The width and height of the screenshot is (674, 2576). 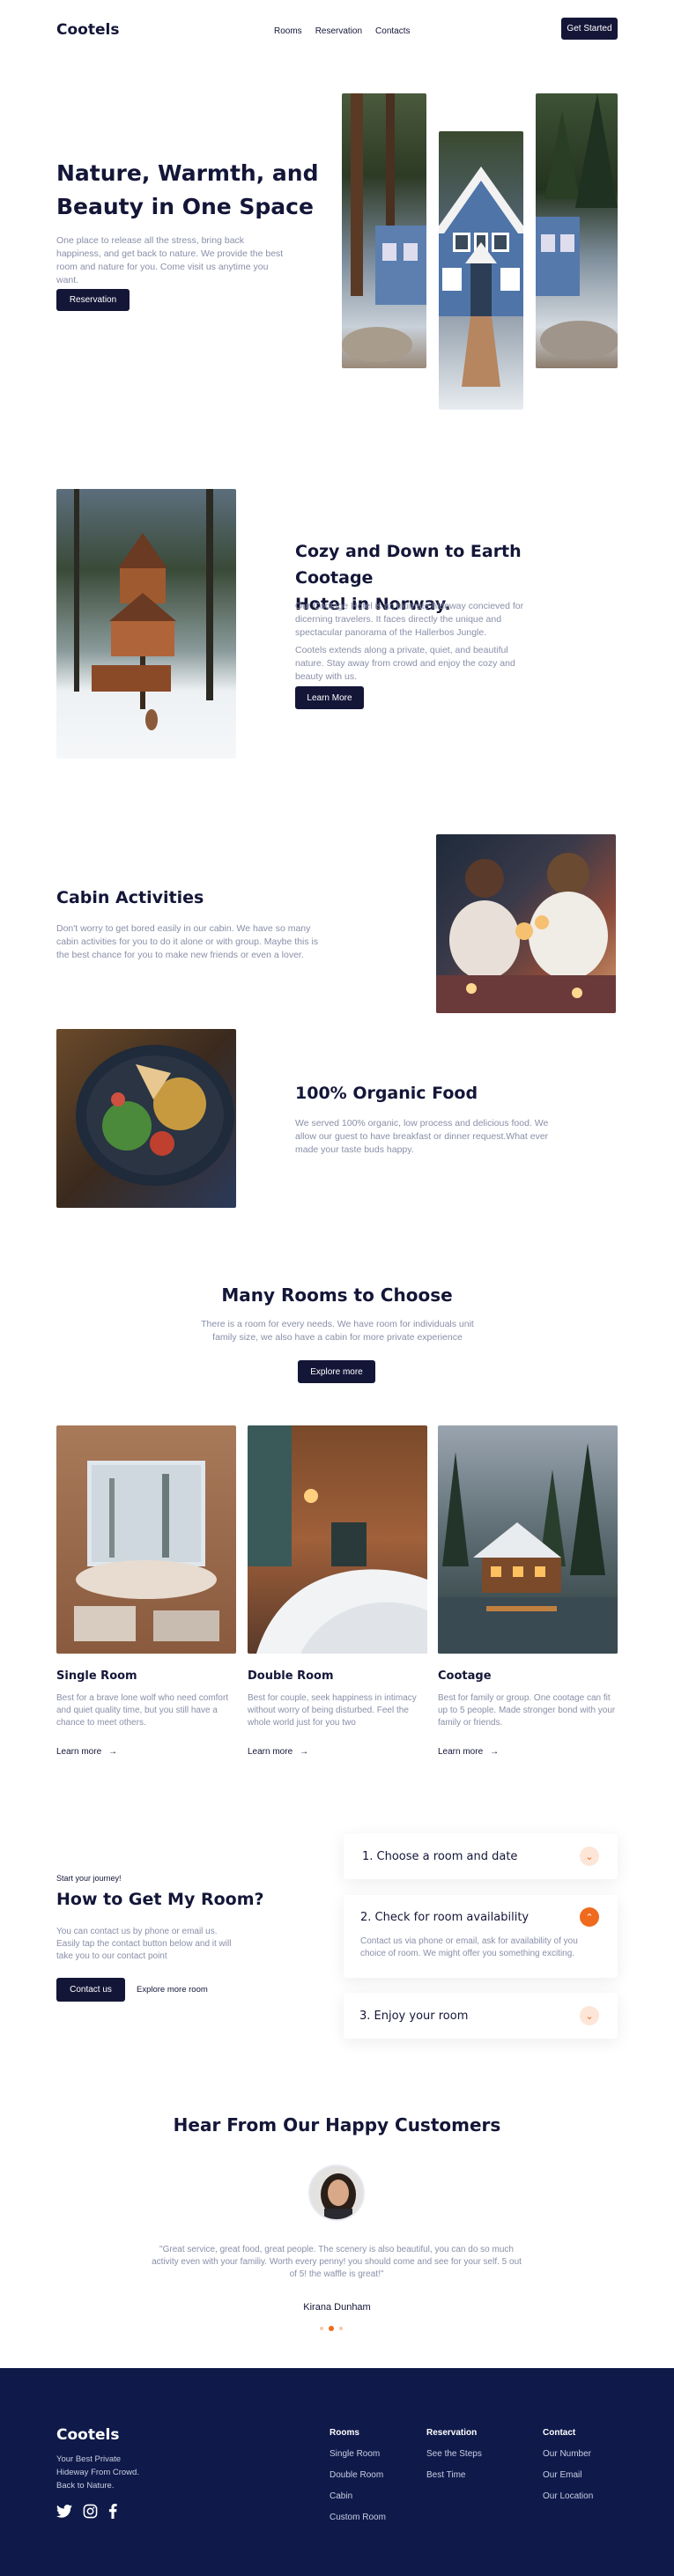 I want to click on footer-logo: Cootels, so click(x=87, y=2435).